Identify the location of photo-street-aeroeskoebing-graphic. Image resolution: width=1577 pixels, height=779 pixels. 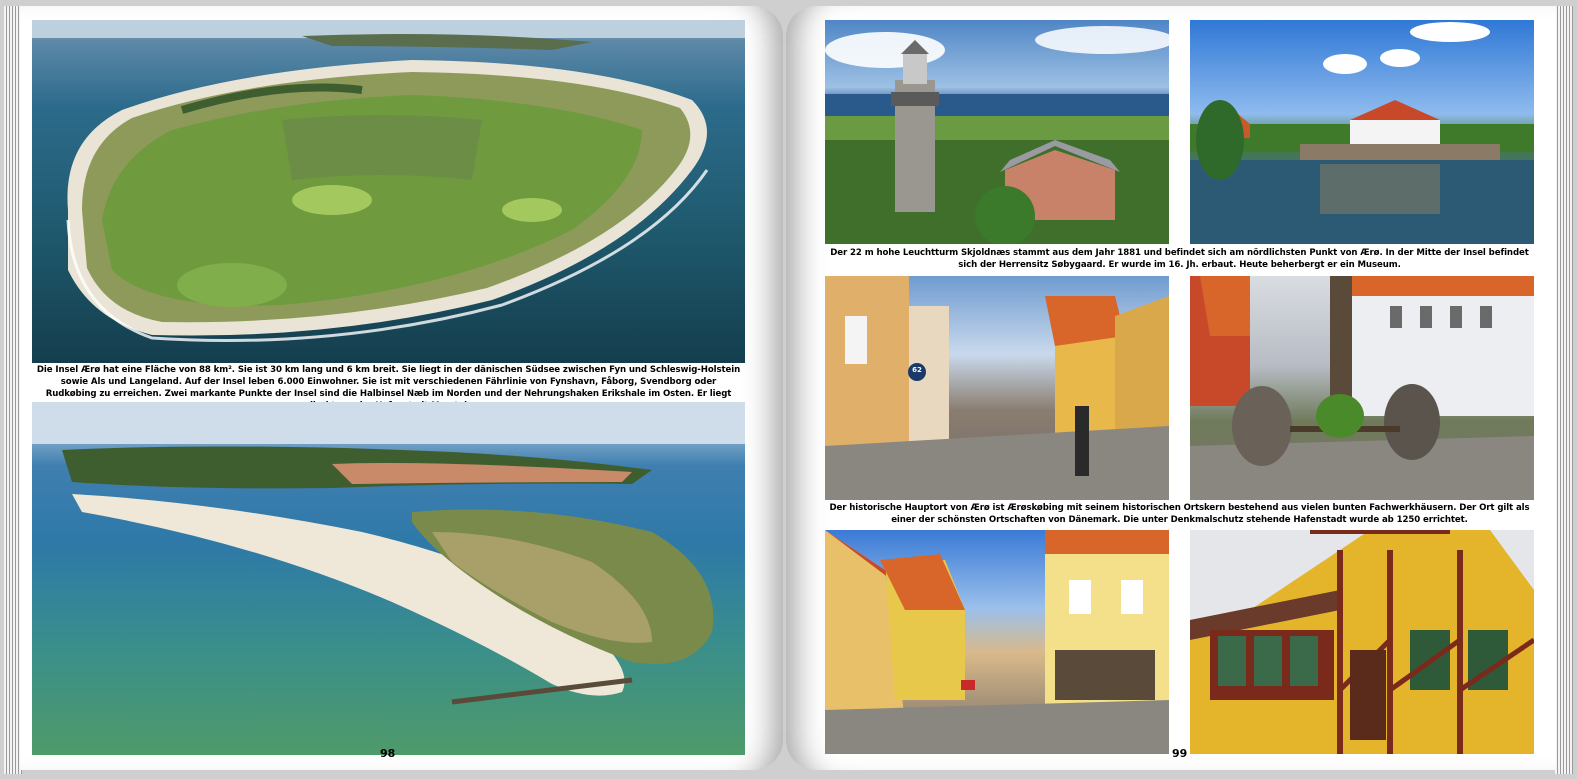
(997, 388).